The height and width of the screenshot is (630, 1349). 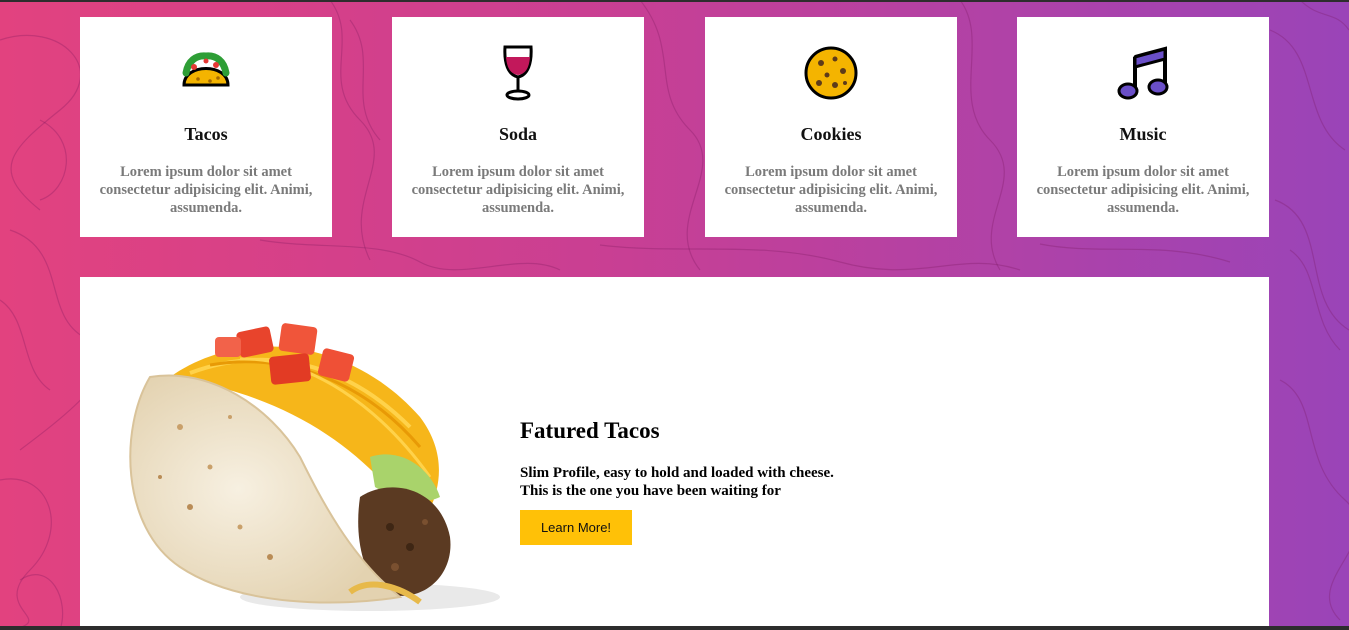 I want to click on bottom-edge, so click(x=674, y=628).